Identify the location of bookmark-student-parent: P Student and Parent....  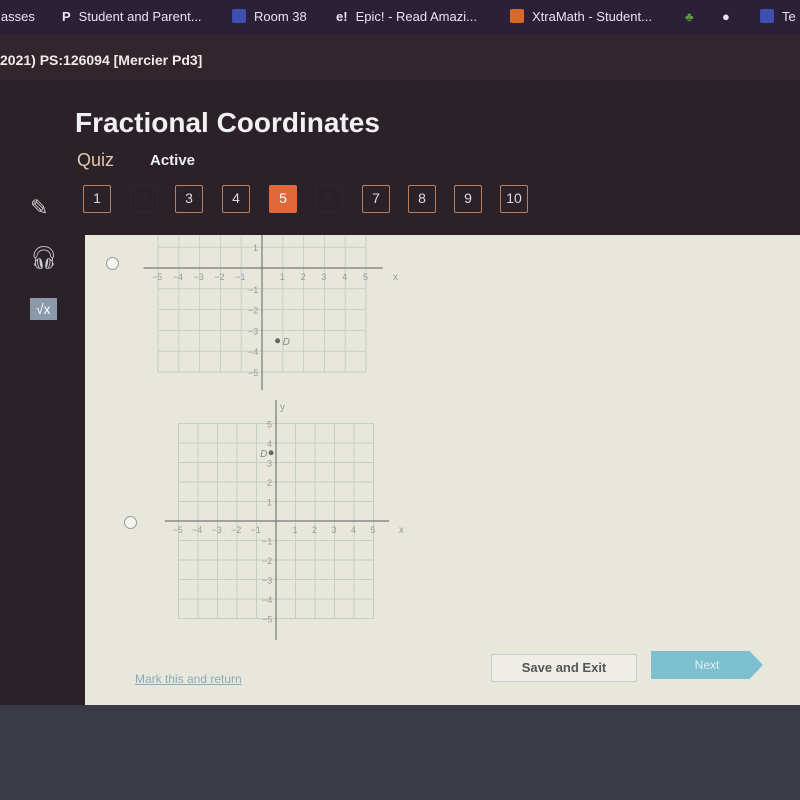
(132, 16).